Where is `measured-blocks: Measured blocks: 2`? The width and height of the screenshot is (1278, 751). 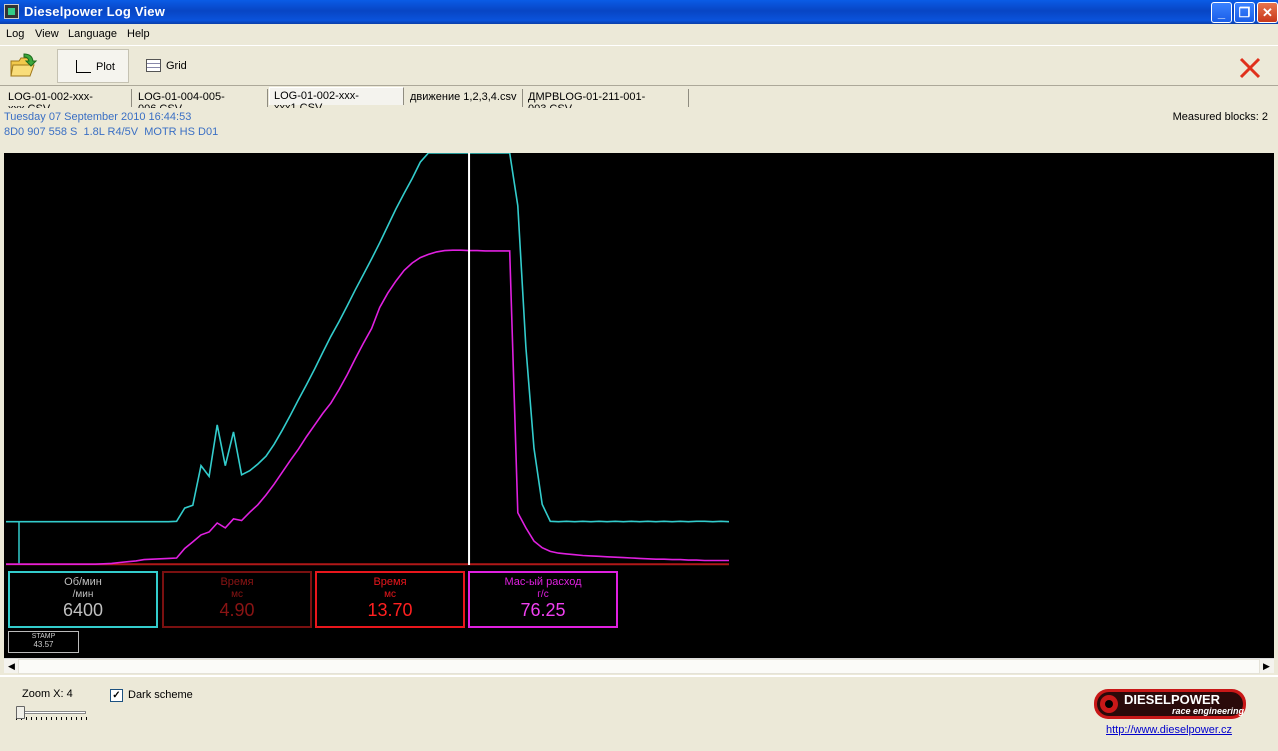 measured-blocks: Measured blocks: 2 is located at coordinates (1220, 117).